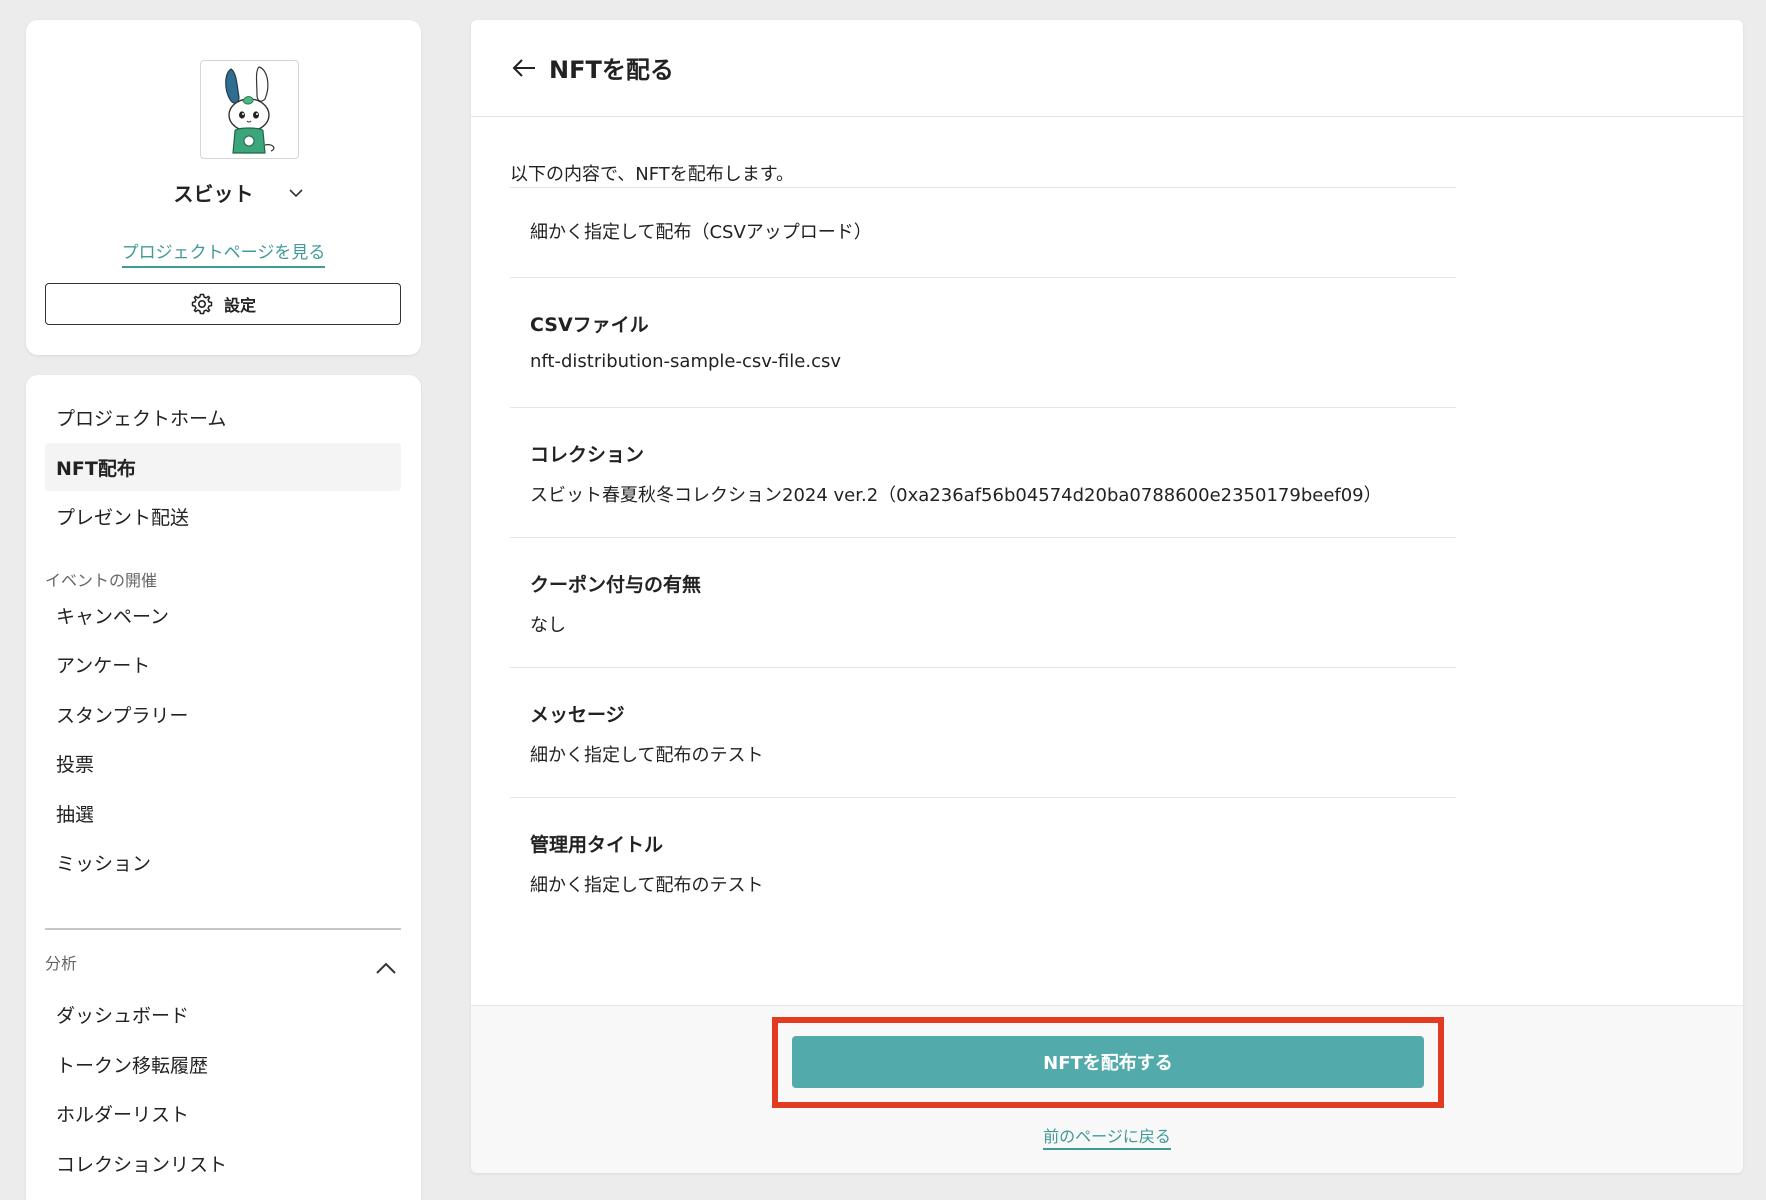  What do you see at coordinates (685, 361) in the screenshot?
I see `detail-value: nft-distribution-sample-csv-file.csv` at bounding box center [685, 361].